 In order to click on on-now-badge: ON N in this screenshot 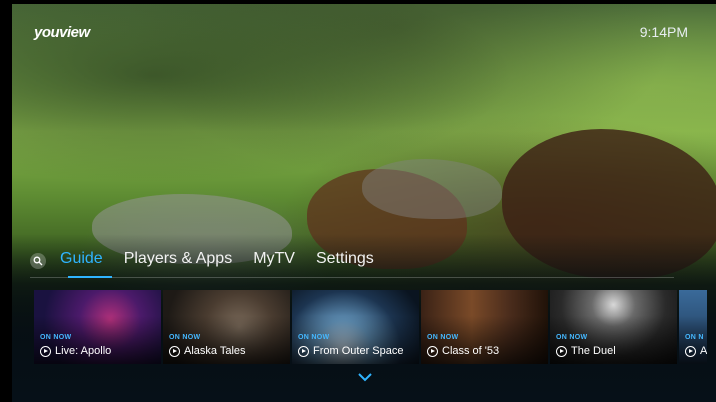, I will do `click(694, 337)`.